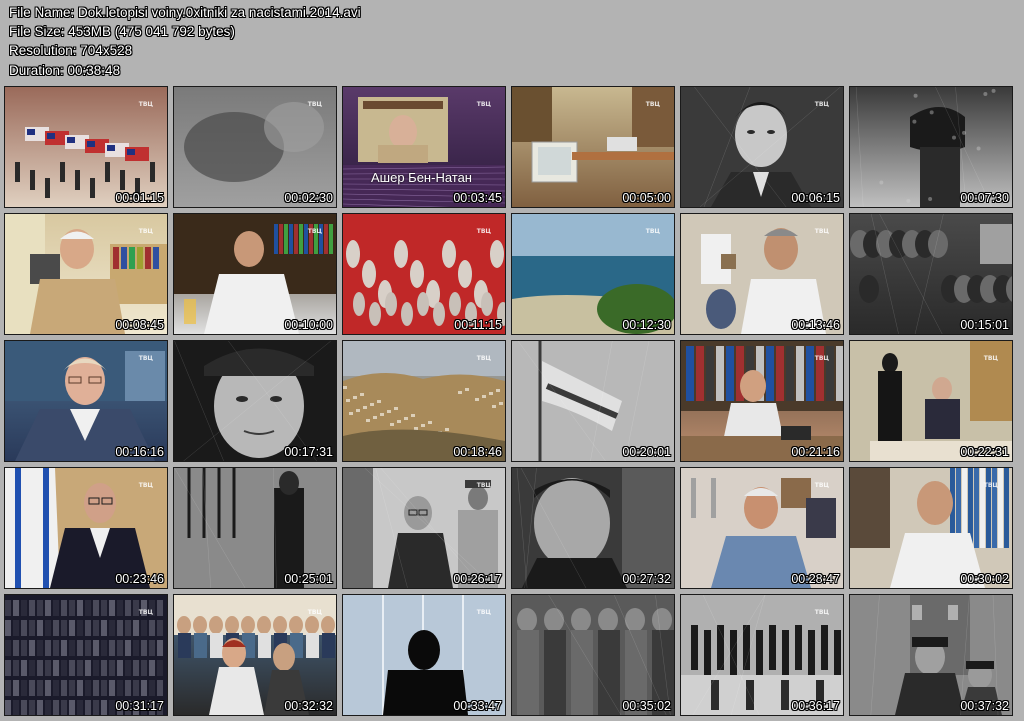  What do you see at coordinates (477, 198) in the screenshot?
I see `timestamp-label: 00:03:45` at bounding box center [477, 198].